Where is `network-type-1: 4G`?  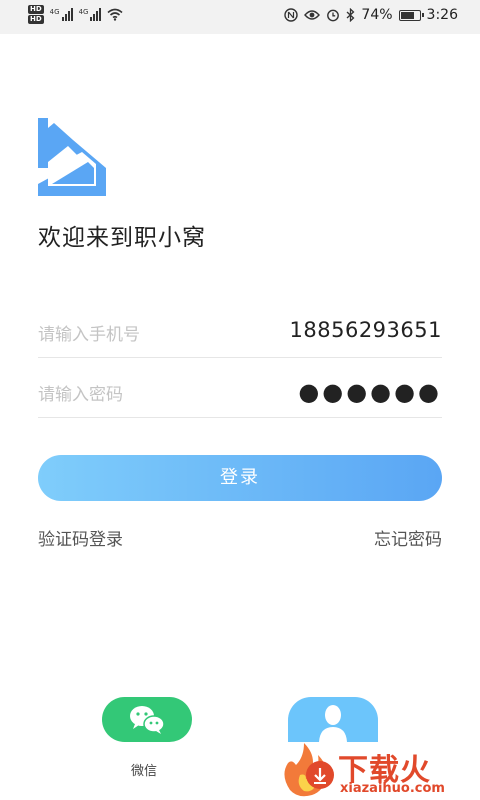 network-type-1: 4G is located at coordinates (54, 12).